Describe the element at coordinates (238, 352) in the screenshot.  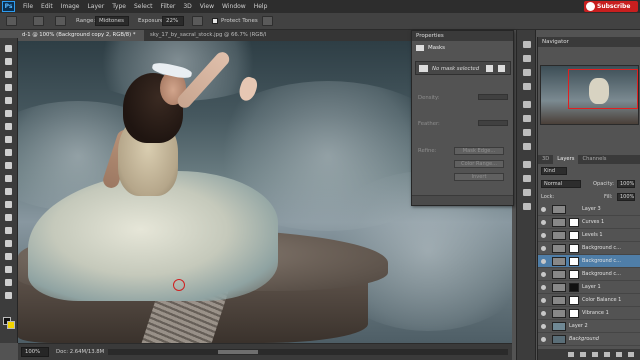
I see `scrollbar-thumb` at that location.